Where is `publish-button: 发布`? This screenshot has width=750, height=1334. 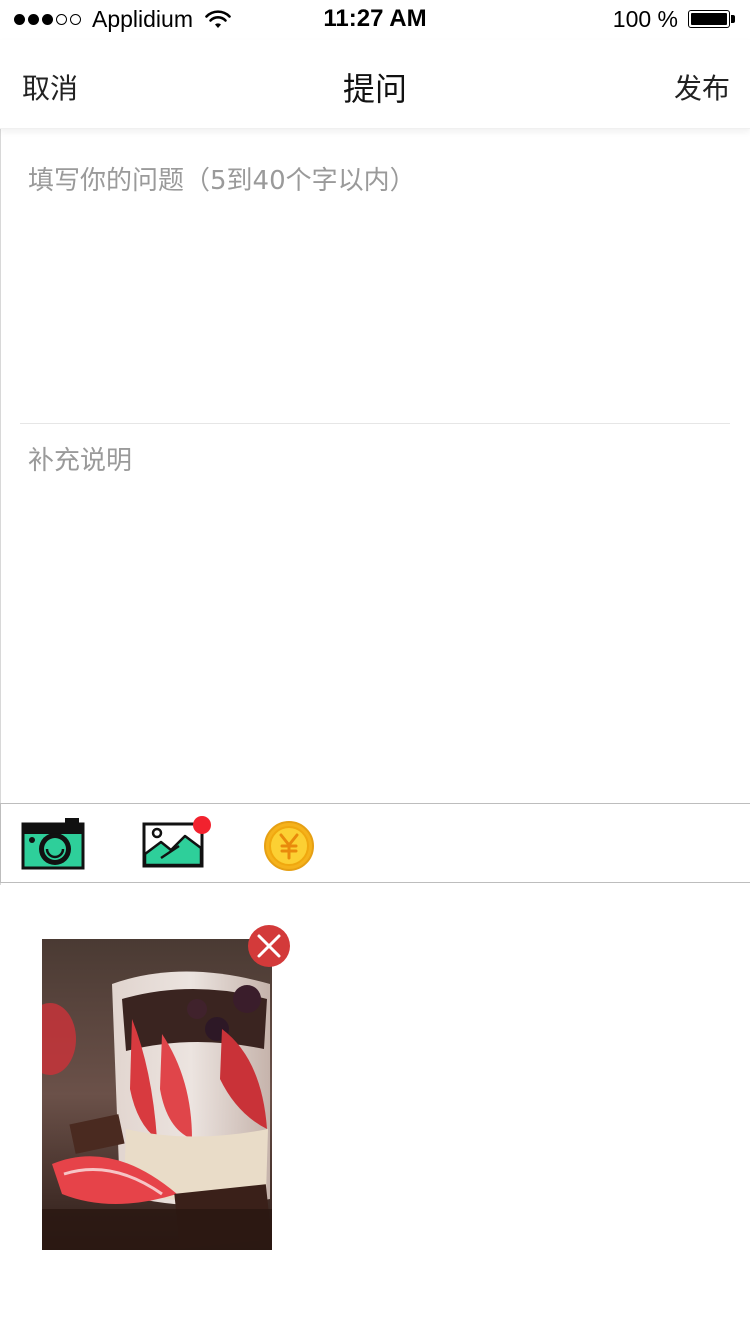 publish-button: 发布 is located at coordinates (702, 87).